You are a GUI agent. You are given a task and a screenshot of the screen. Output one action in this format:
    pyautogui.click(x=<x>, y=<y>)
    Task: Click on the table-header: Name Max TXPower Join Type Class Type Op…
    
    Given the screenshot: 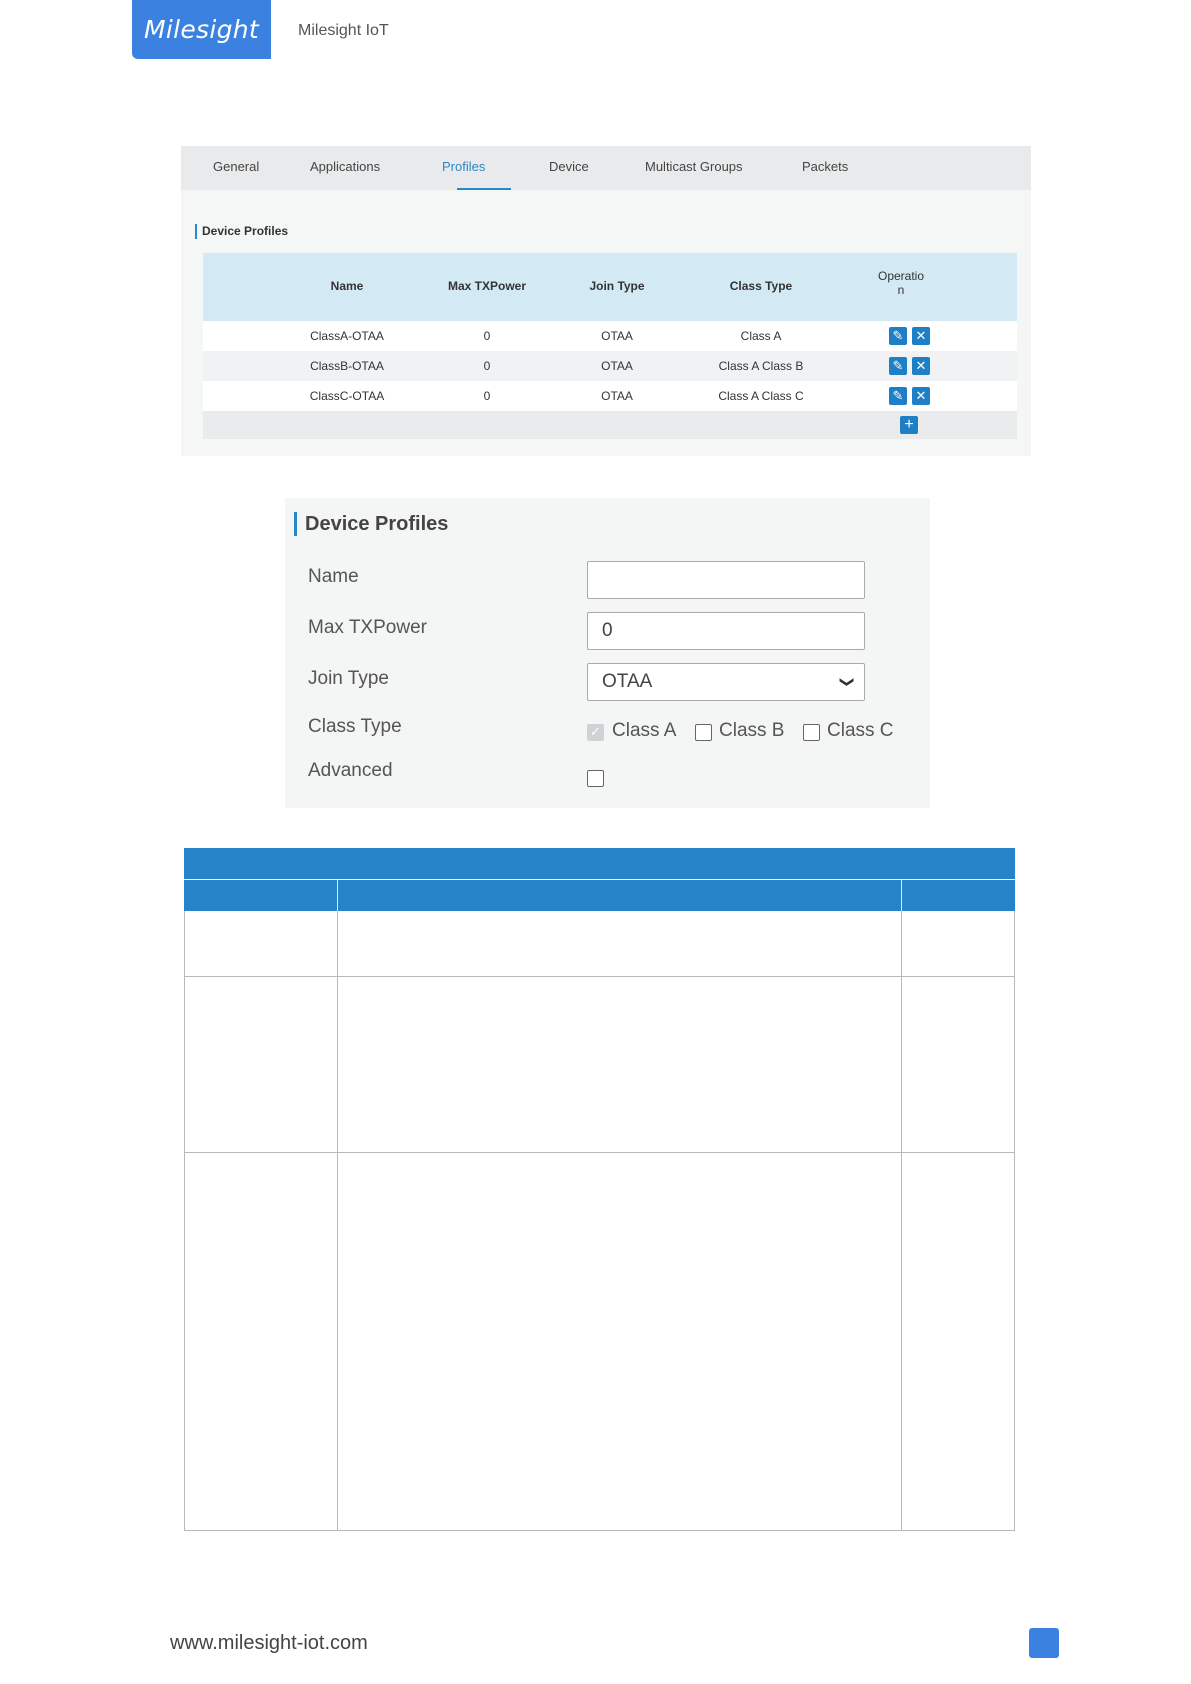 What is the action you would take?
    pyautogui.click(x=610, y=287)
    